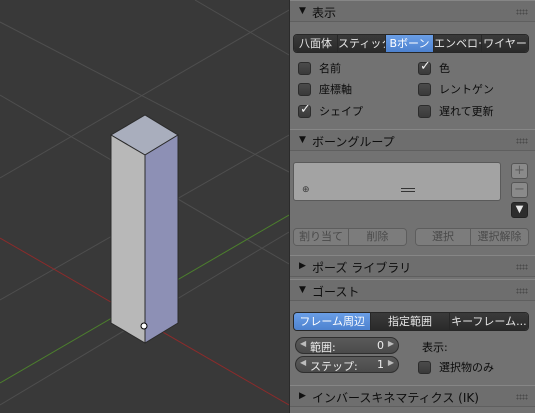 Image resolution: width=535 pixels, height=413 pixels. I want to click on display-panel-title: 表示, so click(324, 13).